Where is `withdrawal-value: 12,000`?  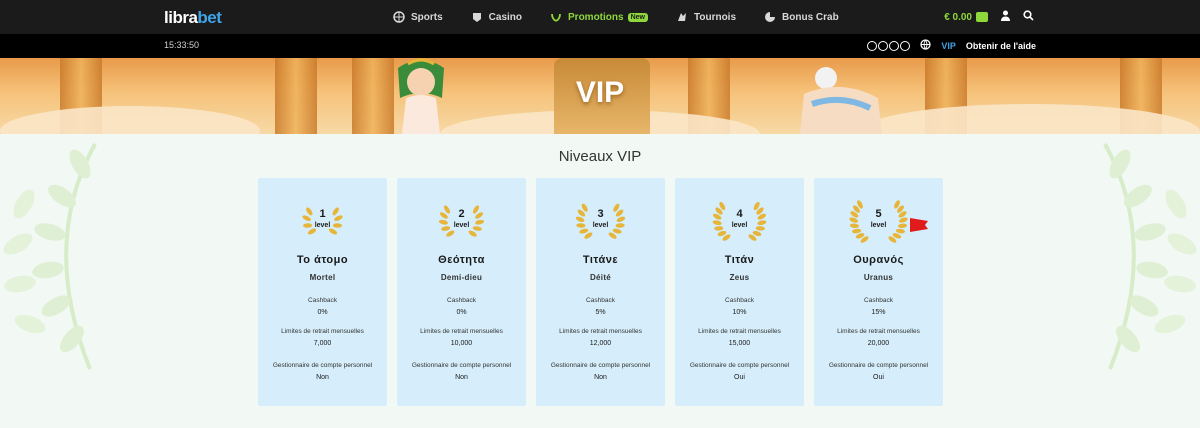 withdrawal-value: 12,000 is located at coordinates (600, 343).